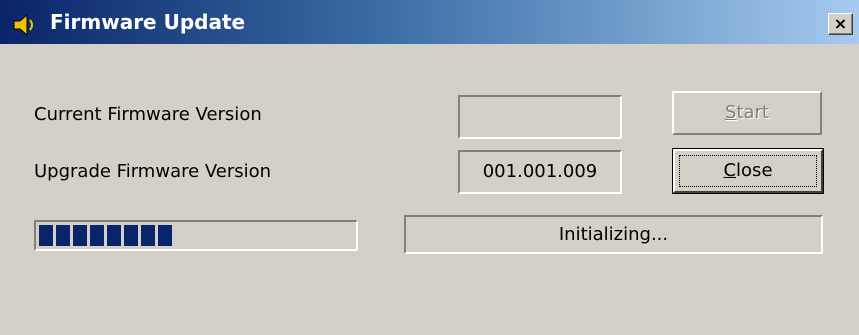 The height and width of the screenshot is (335, 859). I want to click on upgrade-firmware-field: 001.001.009, so click(540, 172).